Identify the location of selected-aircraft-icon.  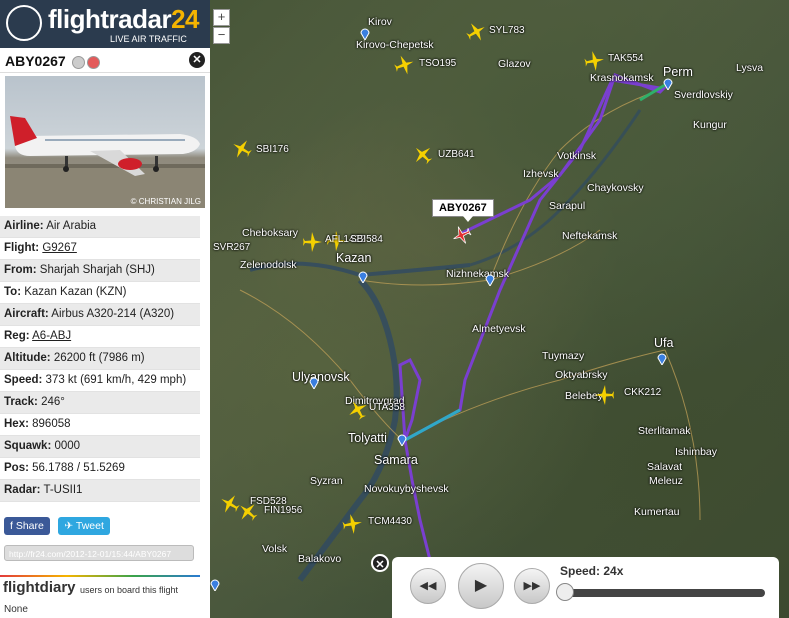
(462, 235).